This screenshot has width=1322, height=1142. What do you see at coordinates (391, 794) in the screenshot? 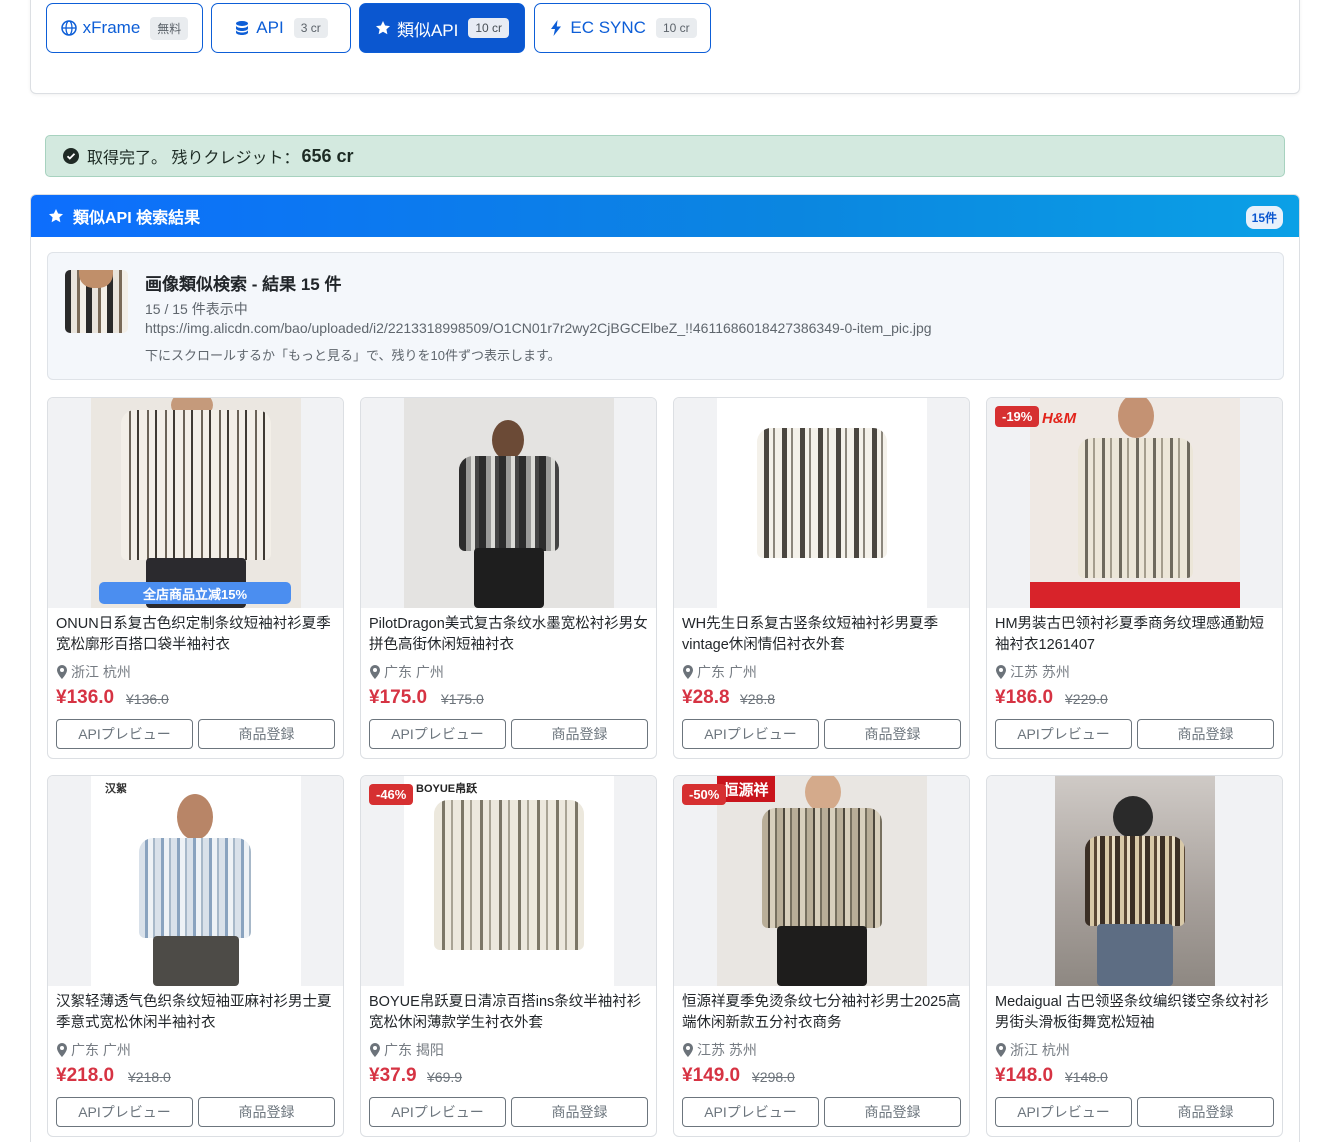
I see `discount-badge: -46%` at bounding box center [391, 794].